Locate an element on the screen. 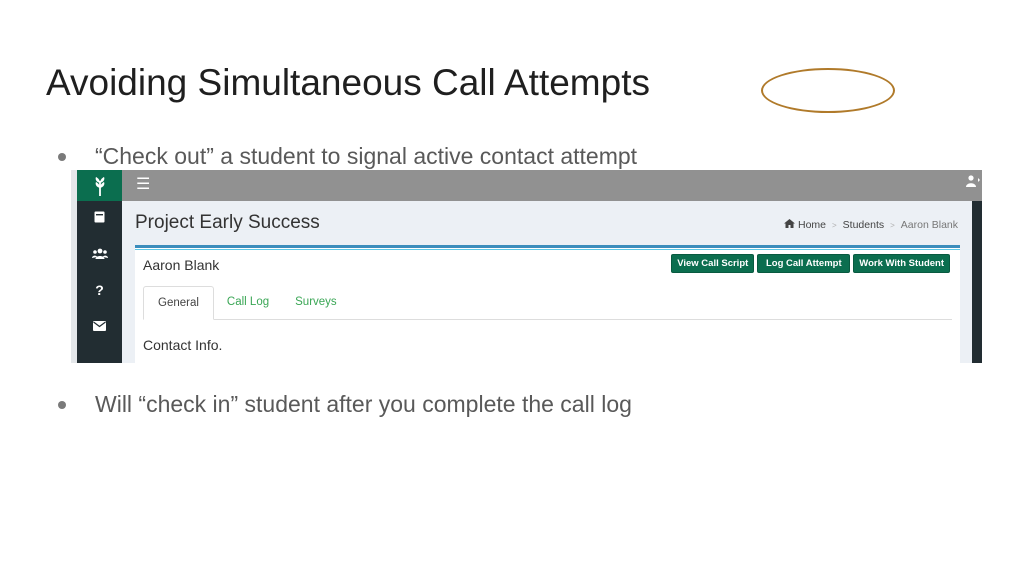  breadcrumb-students: Students is located at coordinates (863, 225).